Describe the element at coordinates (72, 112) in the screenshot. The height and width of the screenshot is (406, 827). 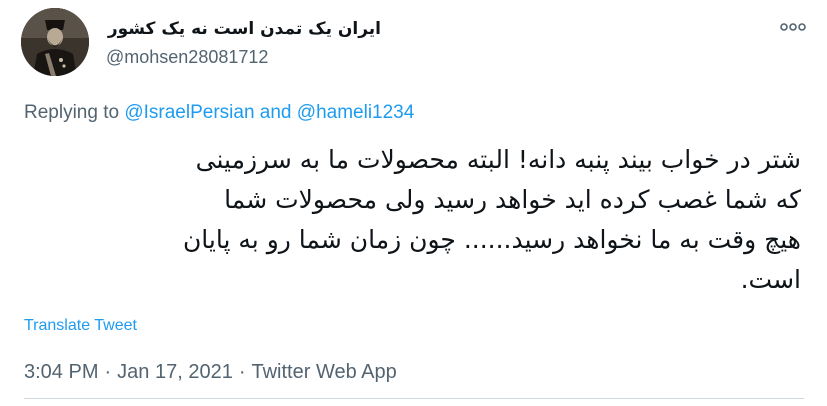
I see `reply-prefix: Replying to` at that location.